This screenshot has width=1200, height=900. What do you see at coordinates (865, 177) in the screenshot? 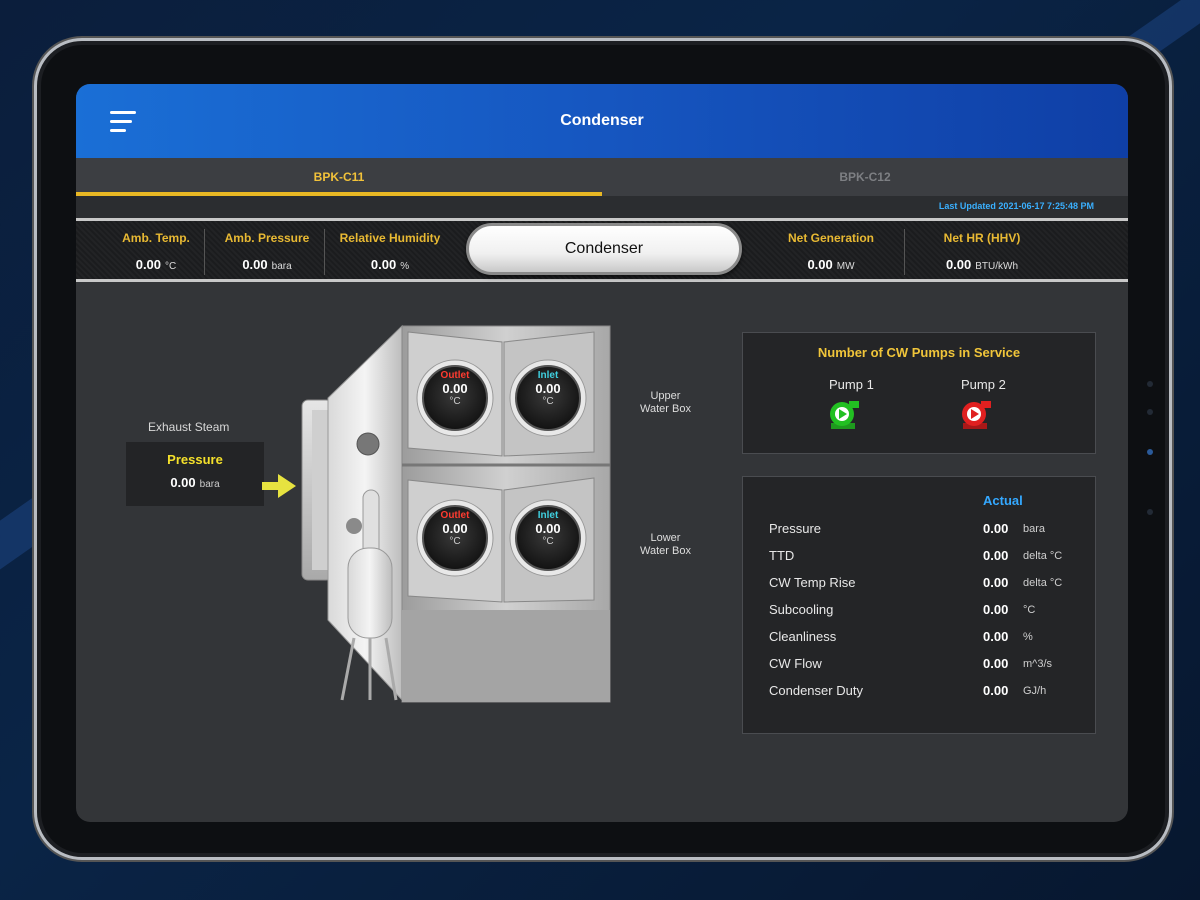
I see `tab-bpk-c12: BPK-C12` at bounding box center [865, 177].